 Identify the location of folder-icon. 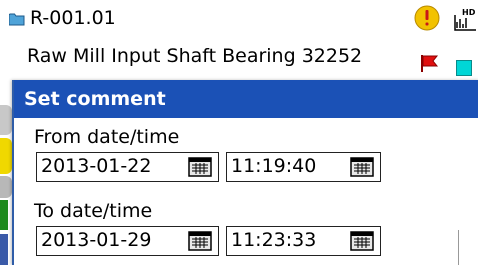
(17, 19).